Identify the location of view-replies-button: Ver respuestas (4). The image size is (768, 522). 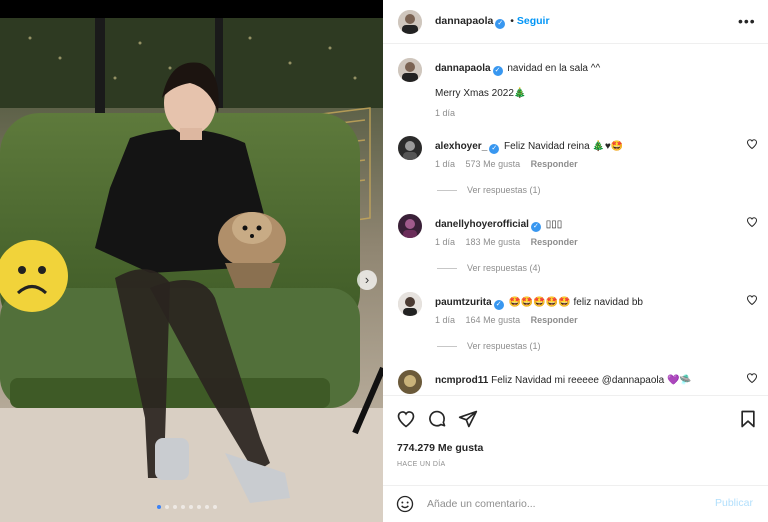
(489, 268).